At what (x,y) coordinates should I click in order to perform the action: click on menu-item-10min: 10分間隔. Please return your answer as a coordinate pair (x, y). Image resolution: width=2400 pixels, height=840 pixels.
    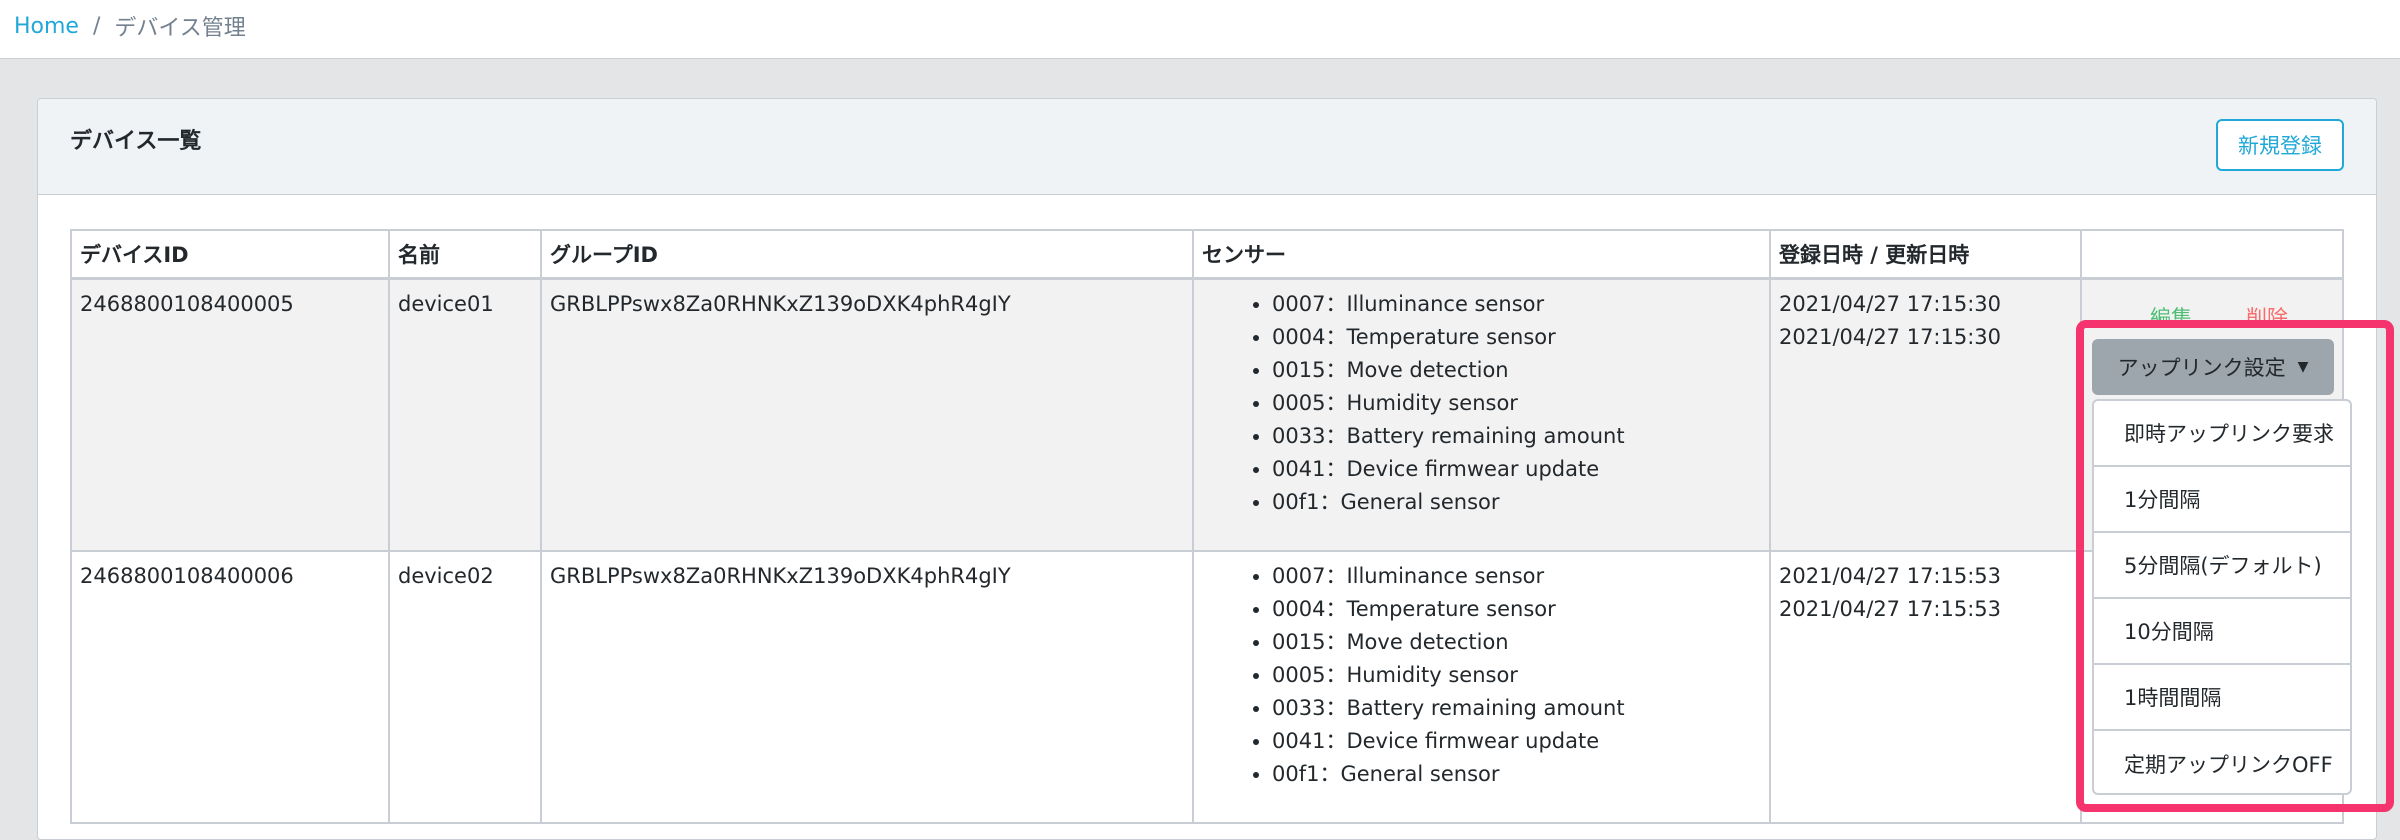
    Looking at the image, I should click on (2222, 632).